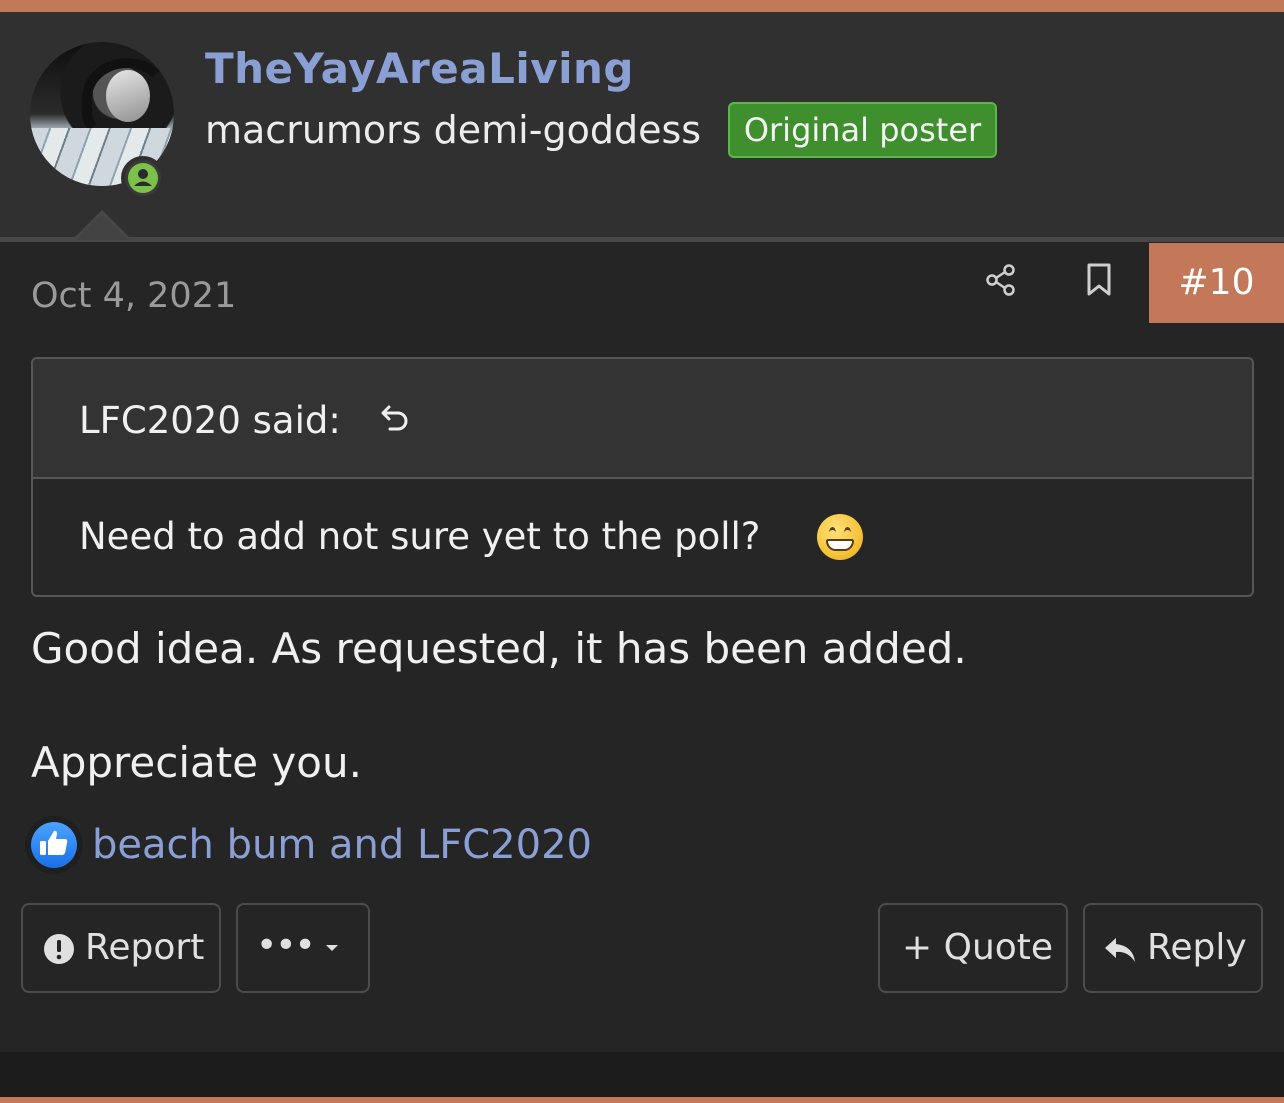  Describe the element at coordinates (642, 6) in the screenshot. I see `top-accent-bar` at that location.